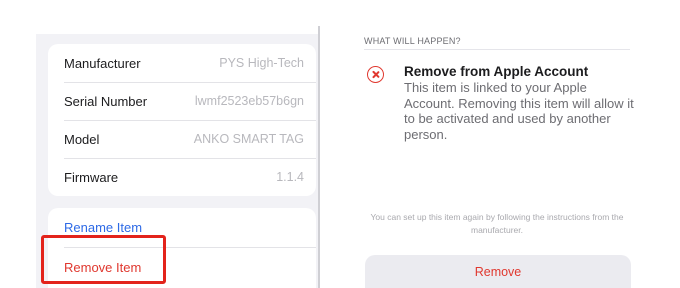  I want to click on remove-button: Remove, so click(498, 271).